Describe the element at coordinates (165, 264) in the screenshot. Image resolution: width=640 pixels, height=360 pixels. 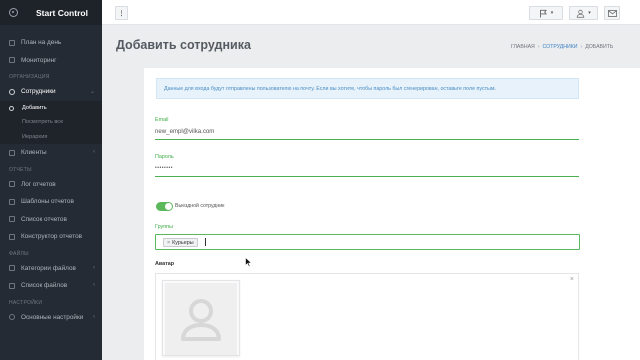
I see `avatar-label: Аватар` at that location.